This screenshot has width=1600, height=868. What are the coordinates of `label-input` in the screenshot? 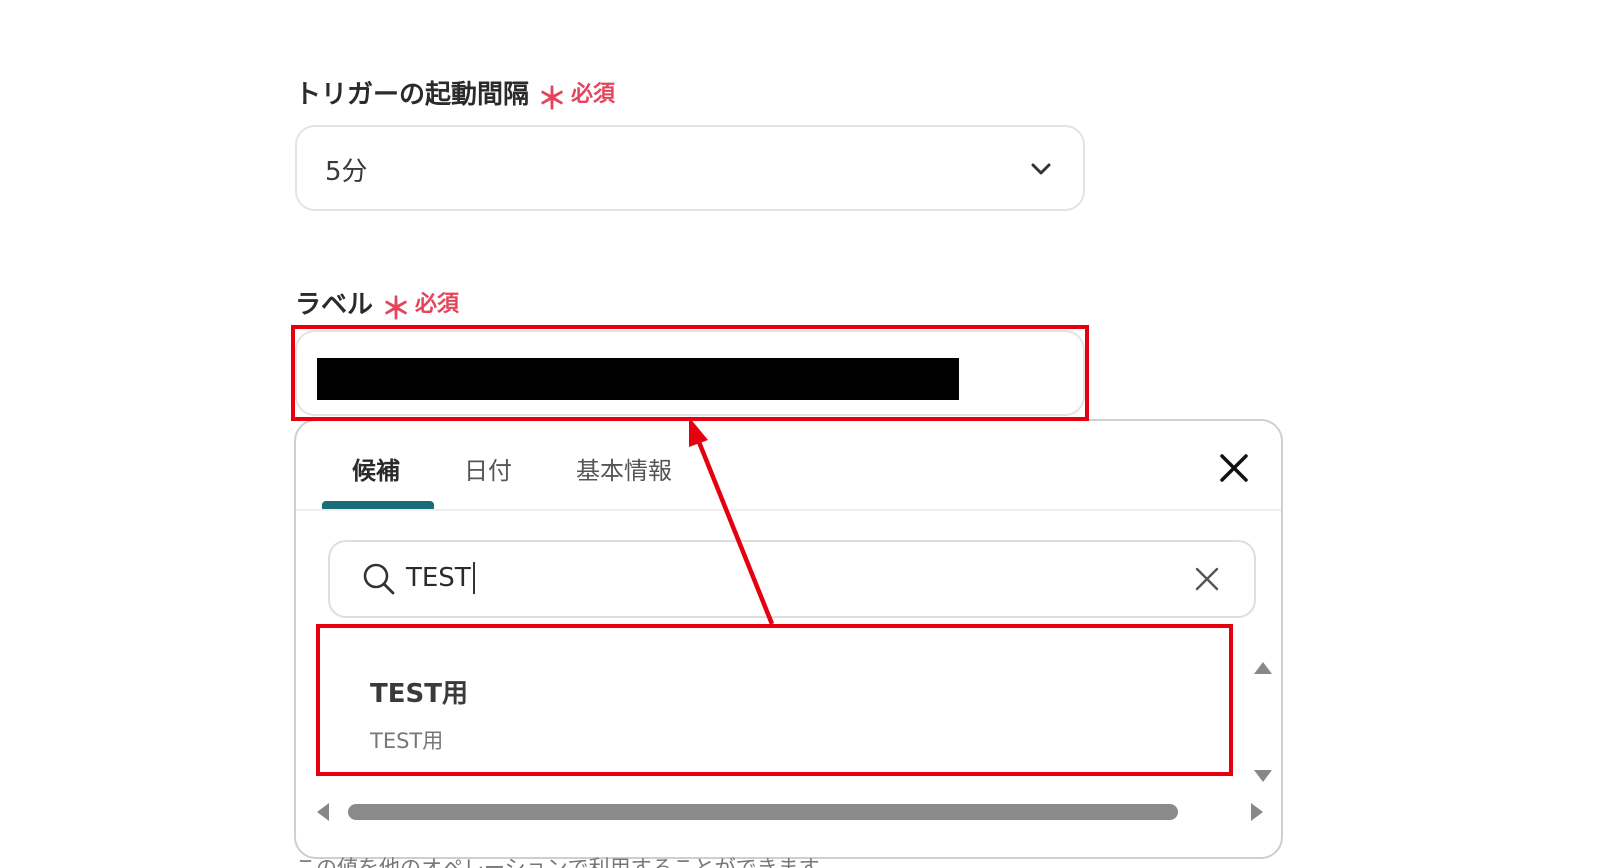 It's located at (690, 373).